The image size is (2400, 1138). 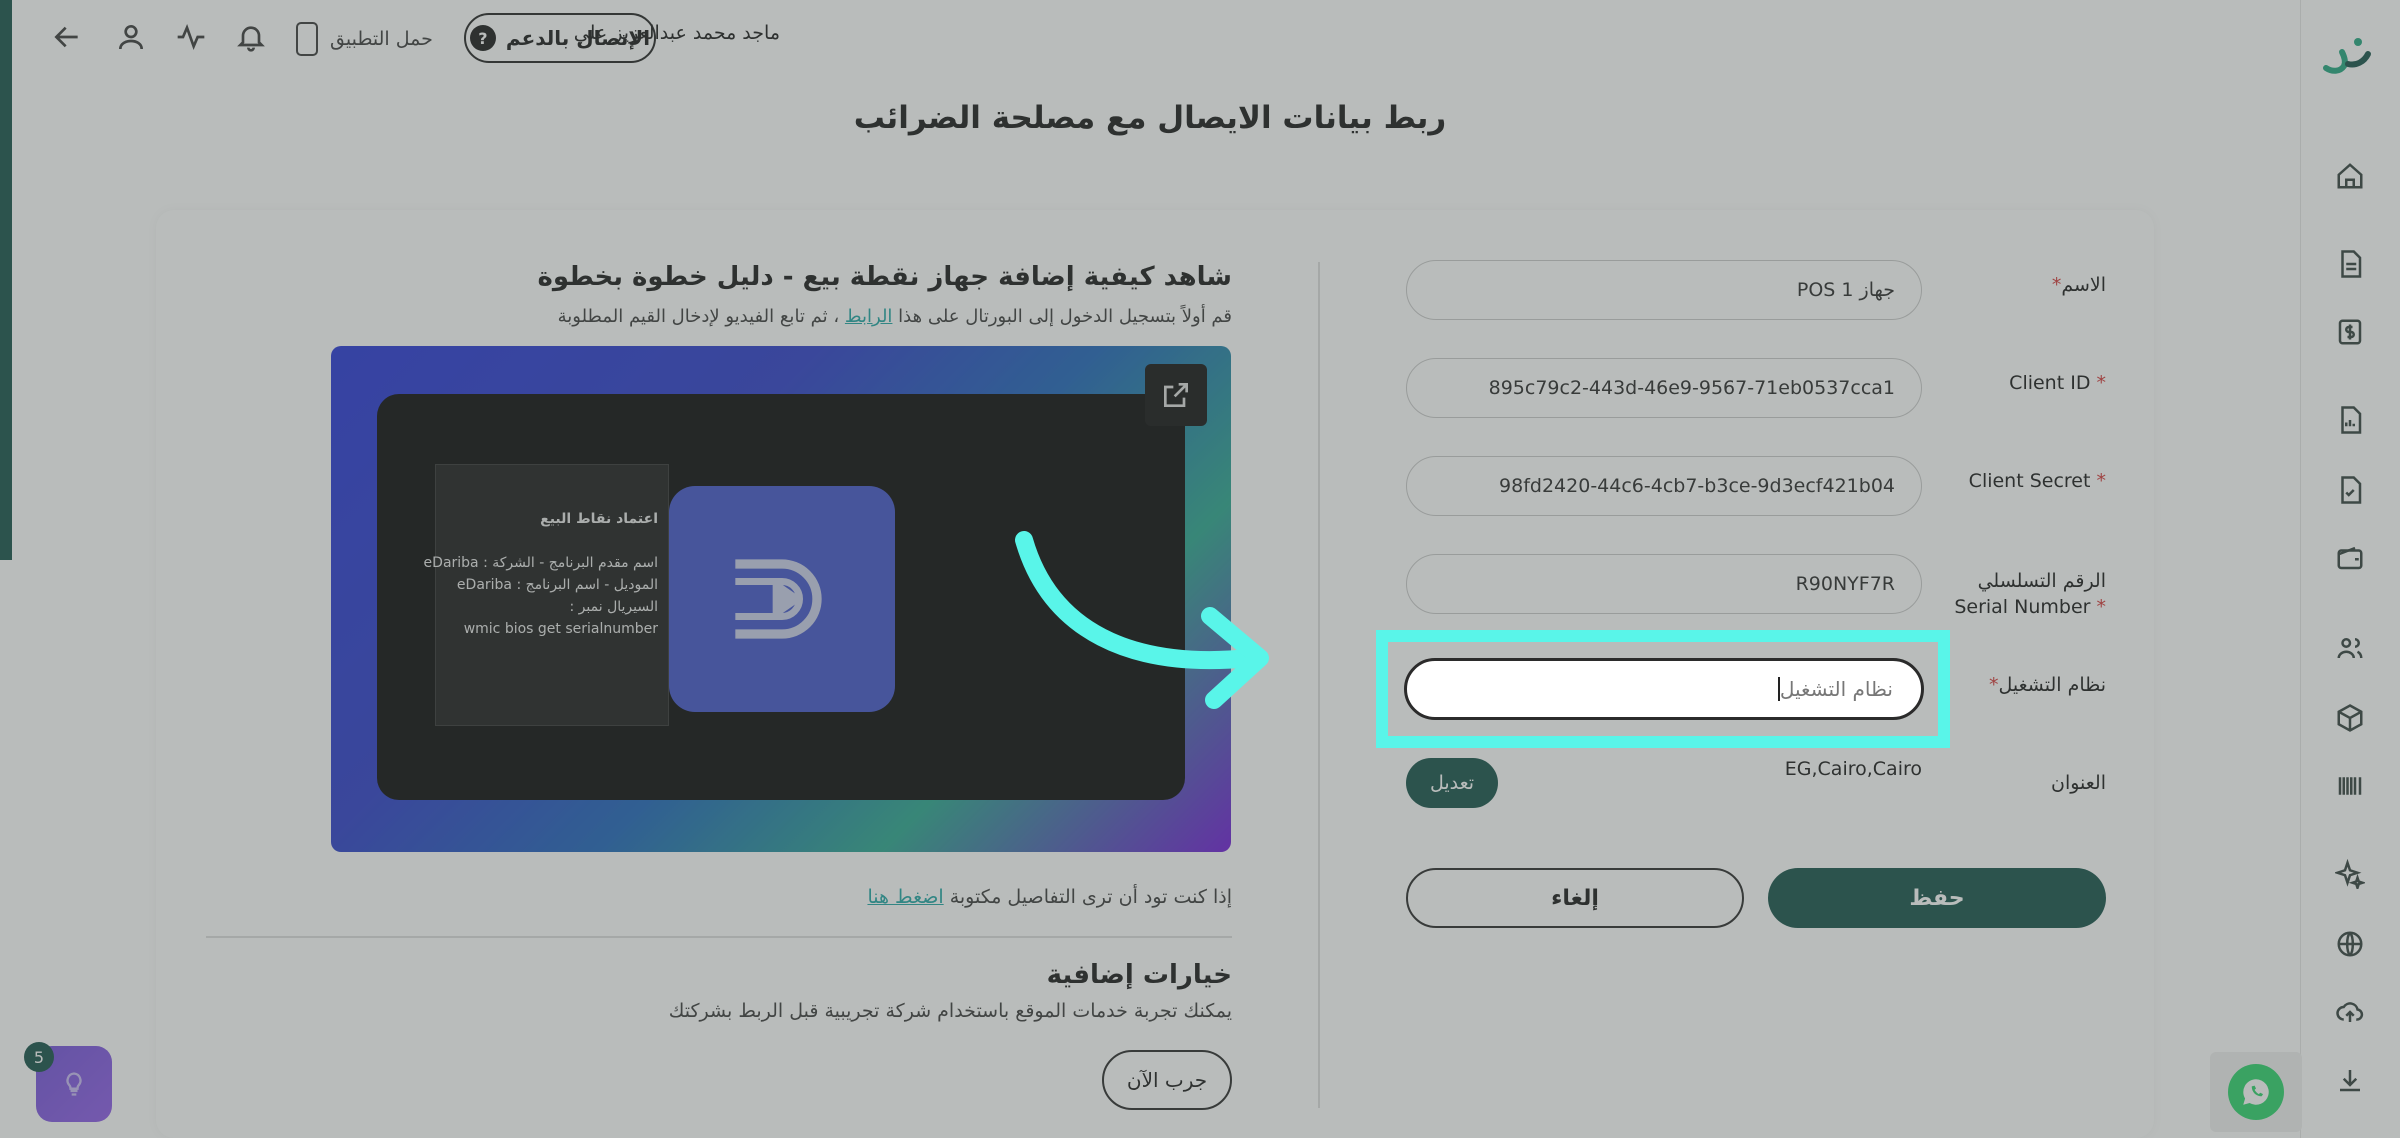 I want to click on user-icon, so click(x=131, y=37).